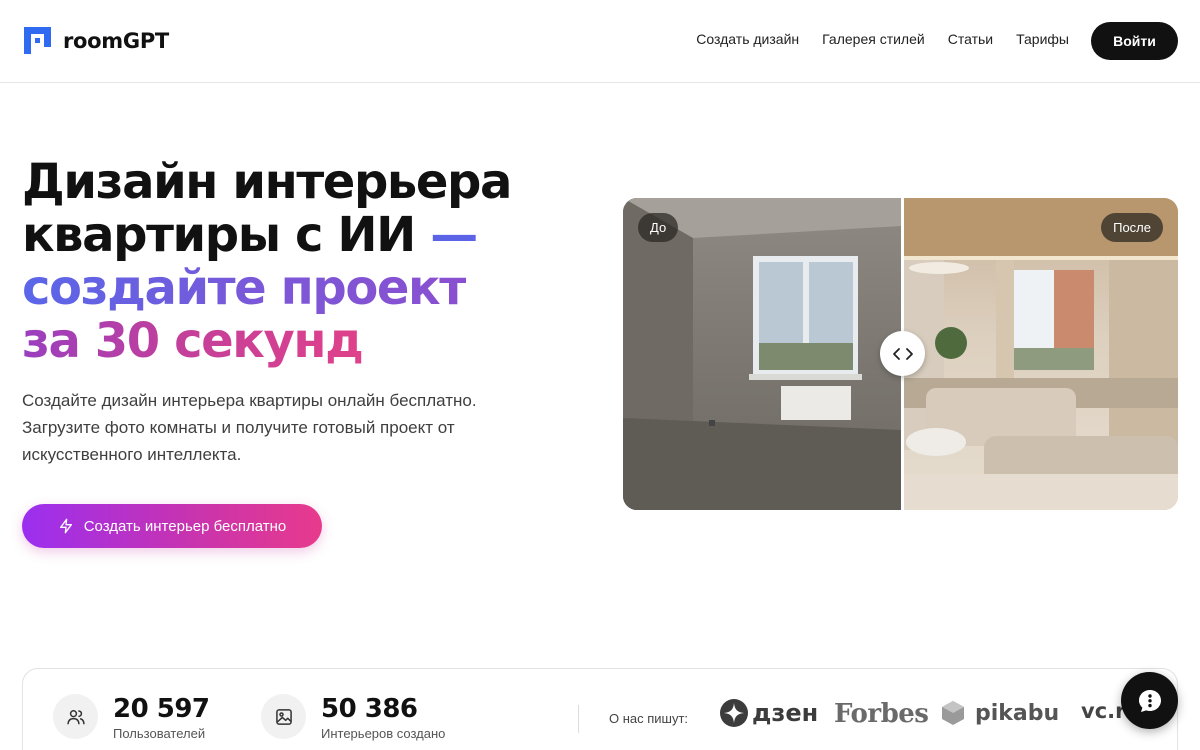 The height and width of the screenshot is (750, 1200). What do you see at coordinates (785, 713) in the screenshot?
I see `press-dzen-text: дзен` at bounding box center [785, 713].